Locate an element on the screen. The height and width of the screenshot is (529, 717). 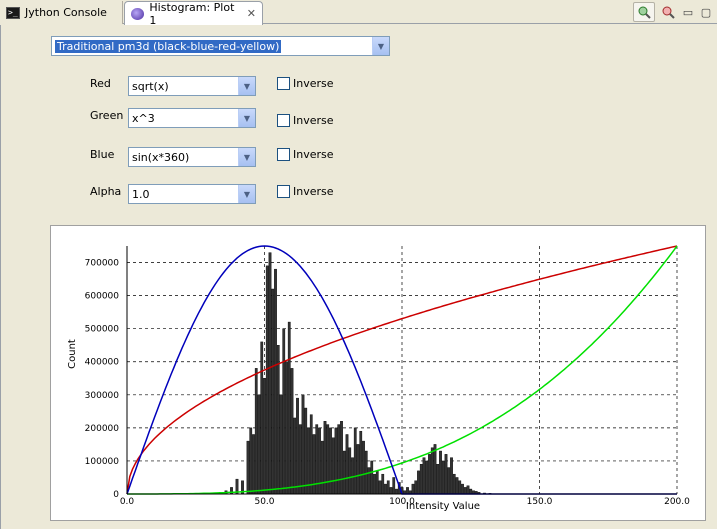
zoom-in-icon is located at coordinates (644, 12).